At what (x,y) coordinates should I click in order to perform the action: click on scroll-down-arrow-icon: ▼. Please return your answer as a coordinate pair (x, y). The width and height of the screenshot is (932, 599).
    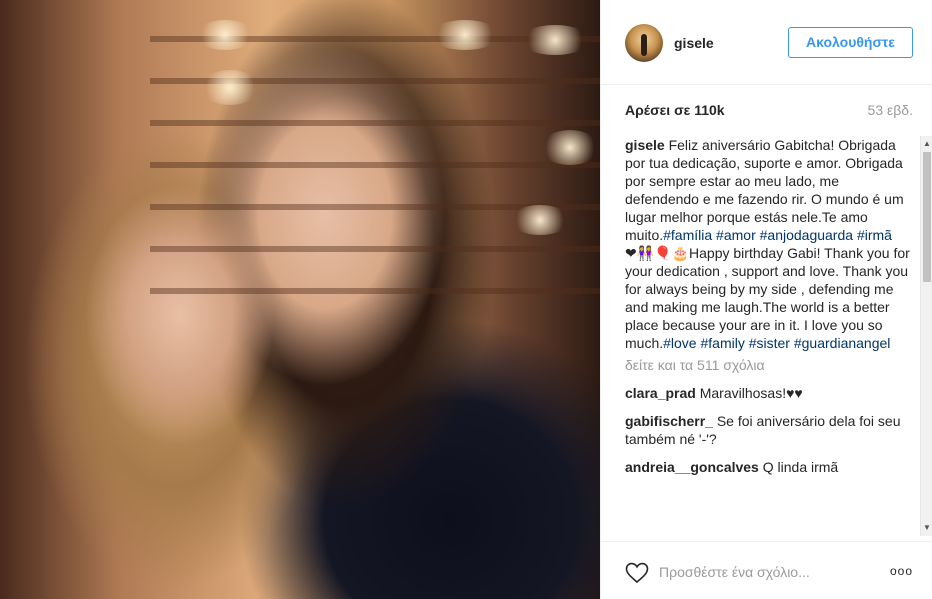
    Looking at the image, I should click on (927, 528).